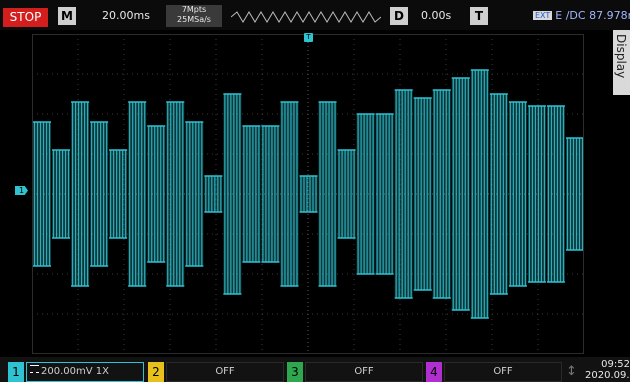 The height and width of the screenshot is (382, 630). I want to click on run-stop-button: STOP, so click(25, 17).